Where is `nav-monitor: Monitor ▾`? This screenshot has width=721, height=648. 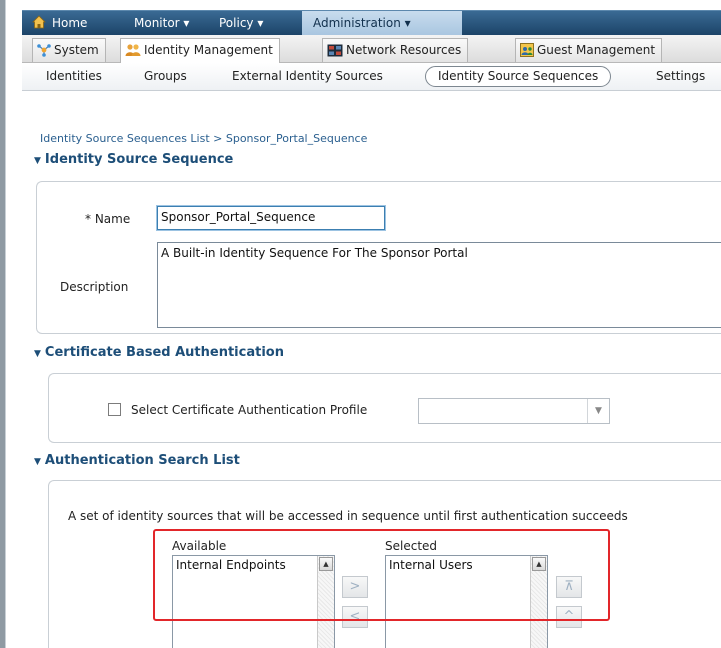 nav-monitor: Monitor ▾ is located at coordinates (161, 23).